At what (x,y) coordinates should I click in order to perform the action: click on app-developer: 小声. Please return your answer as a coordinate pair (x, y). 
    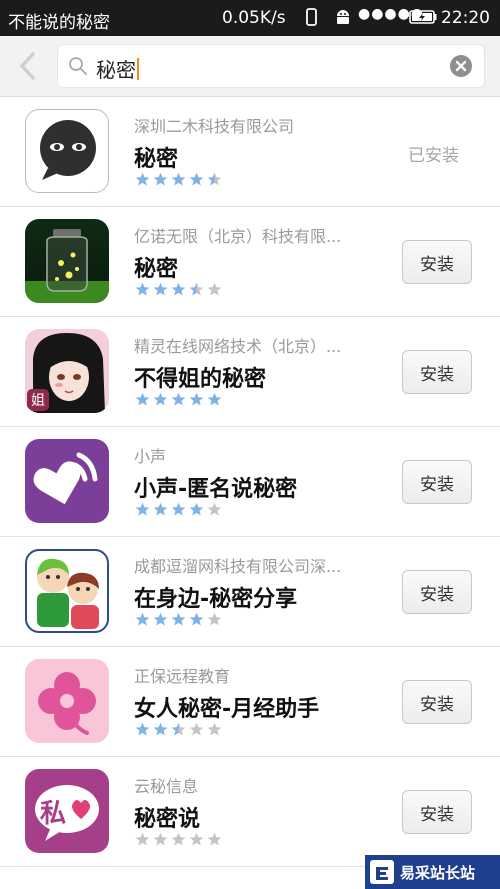
    Looking at the image, I should click on (150, 456).